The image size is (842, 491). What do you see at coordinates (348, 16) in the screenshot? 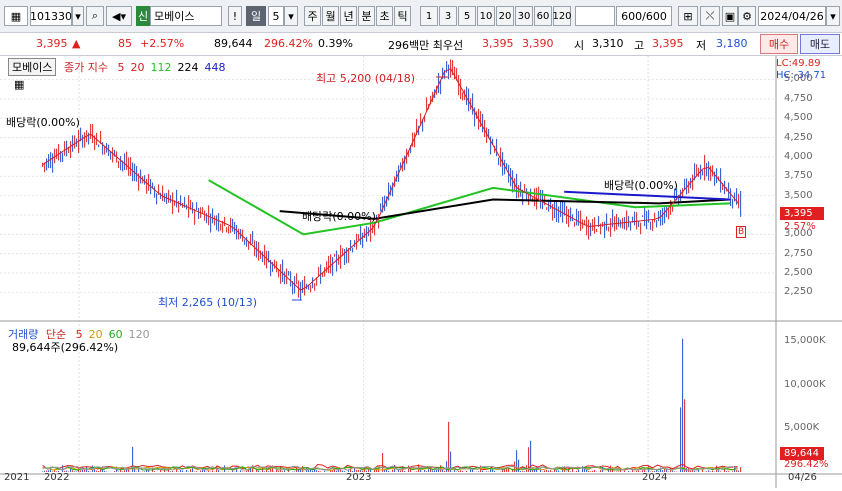
I see `period-2: 년` at bounding box center [348, 16].